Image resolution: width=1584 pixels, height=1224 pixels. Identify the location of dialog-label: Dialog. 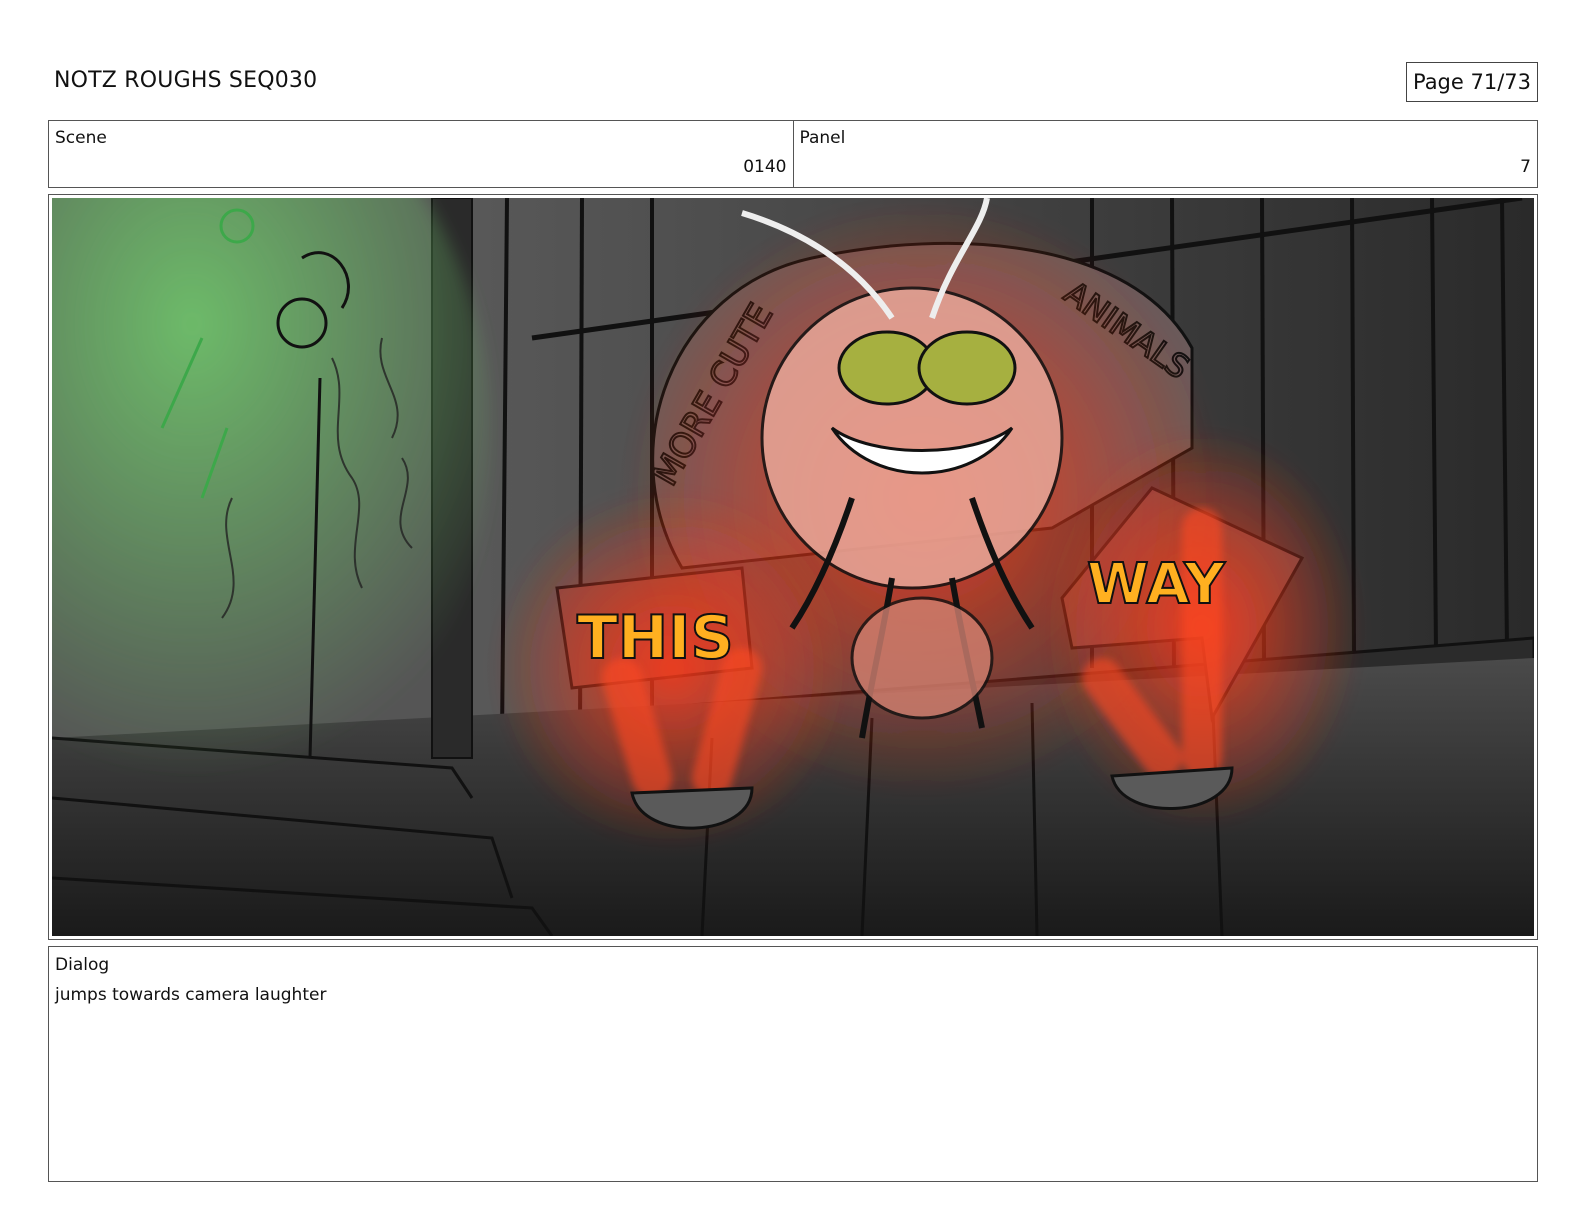
(82, 965).